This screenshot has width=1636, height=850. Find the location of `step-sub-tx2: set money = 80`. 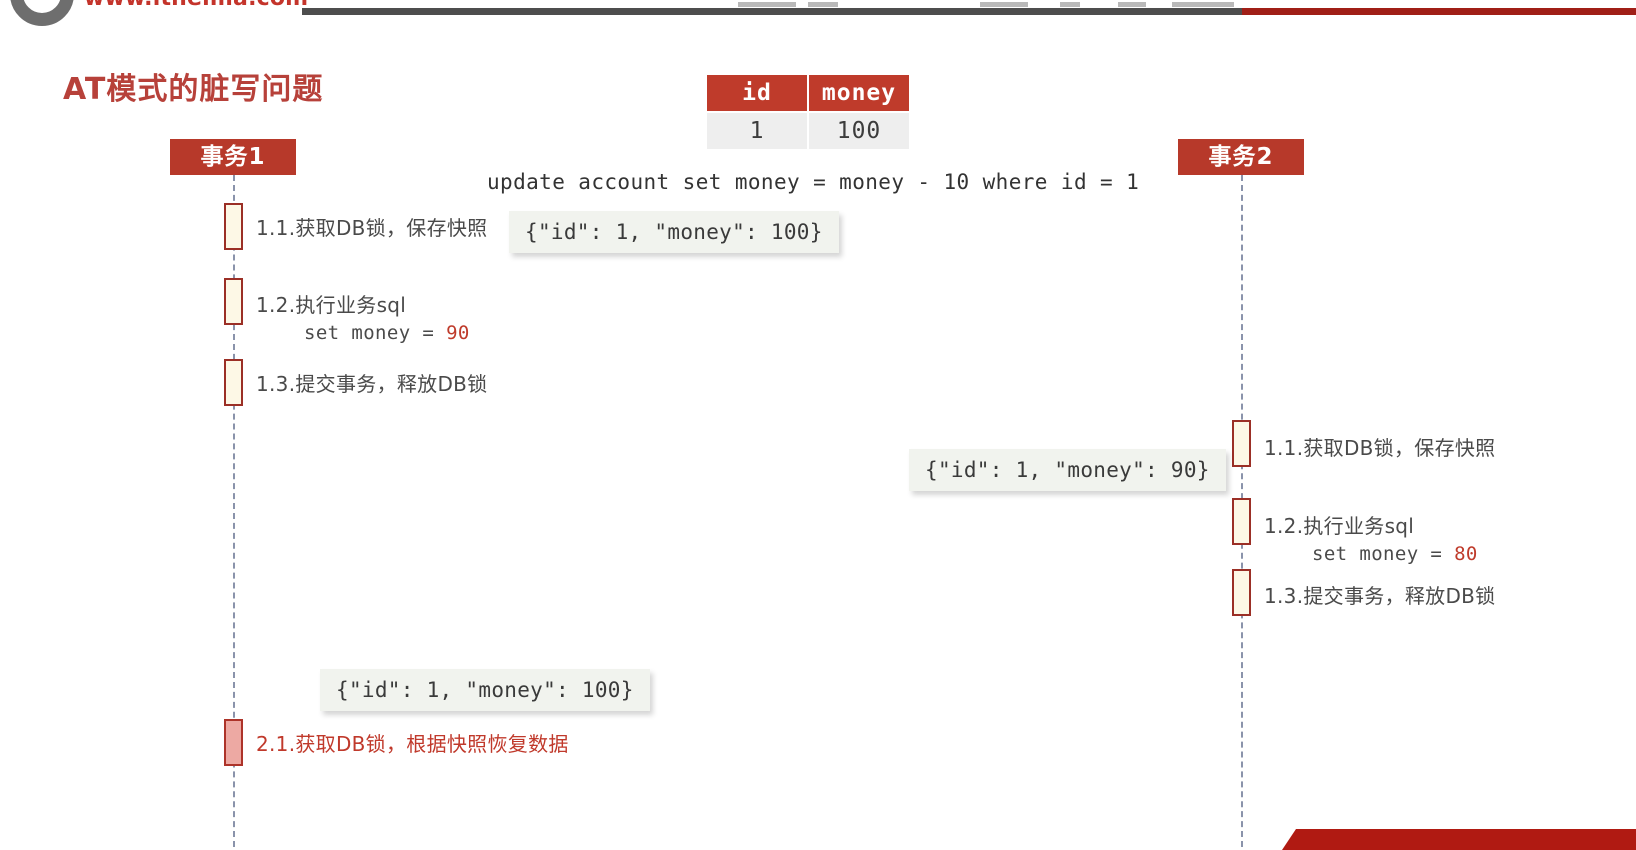

step-sub-tx2: set money = 80 is located at coordinates (1395, 554).